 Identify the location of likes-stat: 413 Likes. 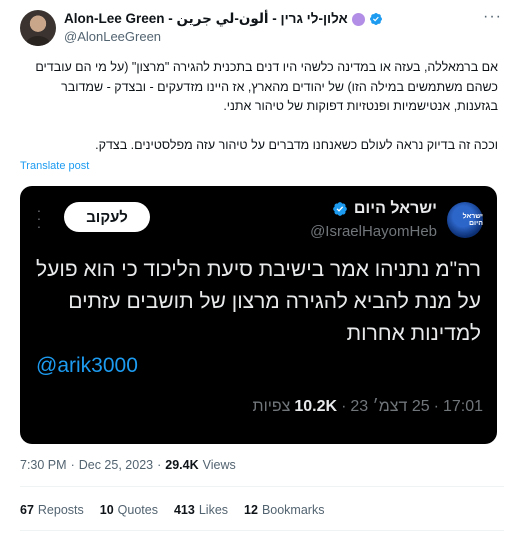
(201, 510).